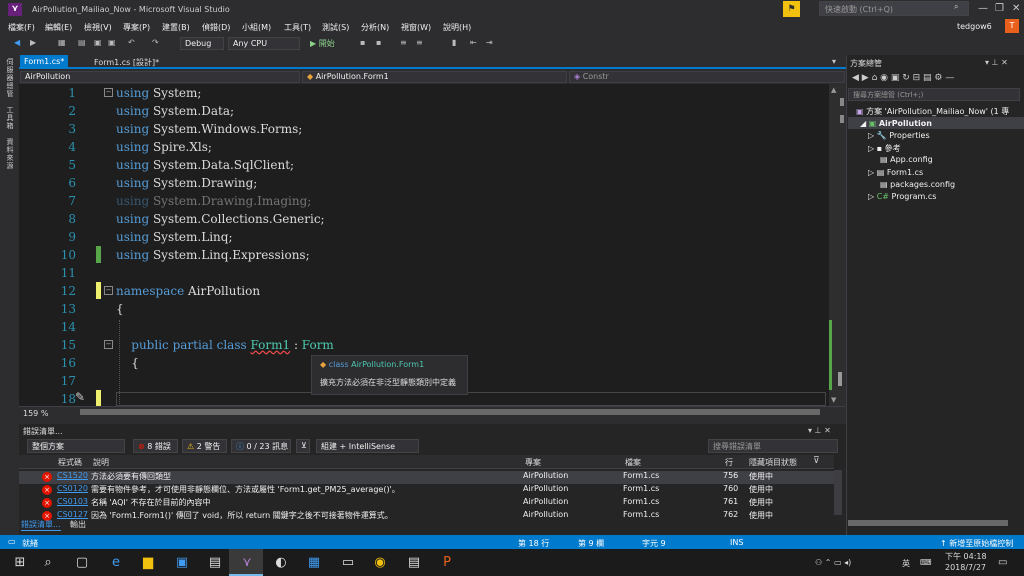 The width and height of the screenshot is (1024, 576). What do you see at coordinates (707, 77) in the screenshot?
I see `member-dropdown: ◈ Constr` at bounding box center [707, 77].